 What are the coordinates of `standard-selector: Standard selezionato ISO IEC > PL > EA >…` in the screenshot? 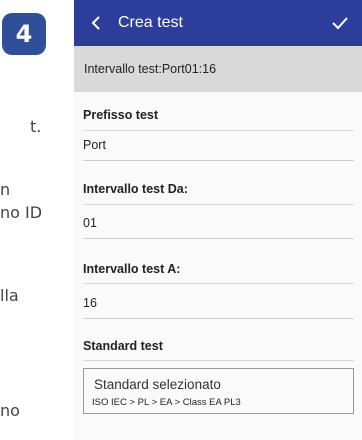 It's located at (218, 391).